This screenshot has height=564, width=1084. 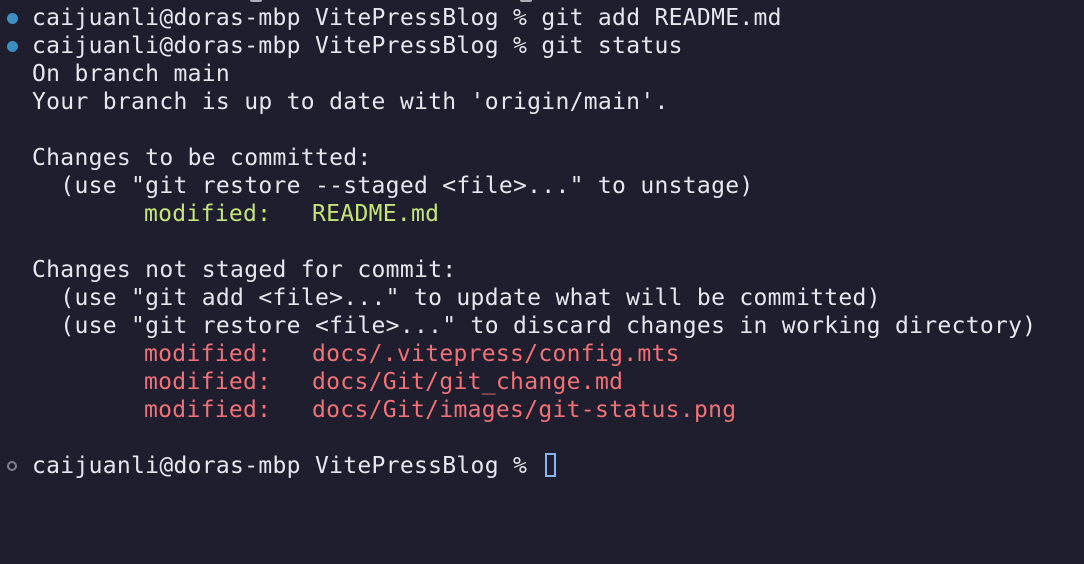 I want to click on staged-file-status: modified:, so click(x=208, y=214).